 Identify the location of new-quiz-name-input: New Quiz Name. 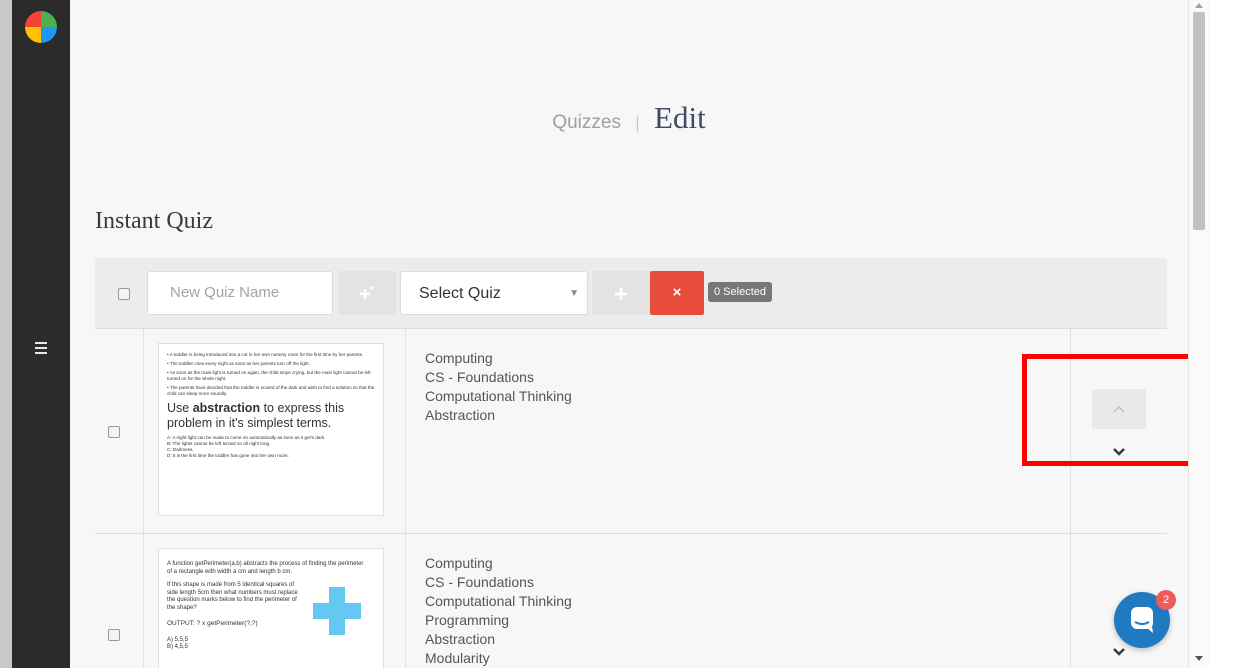
(240, 293).